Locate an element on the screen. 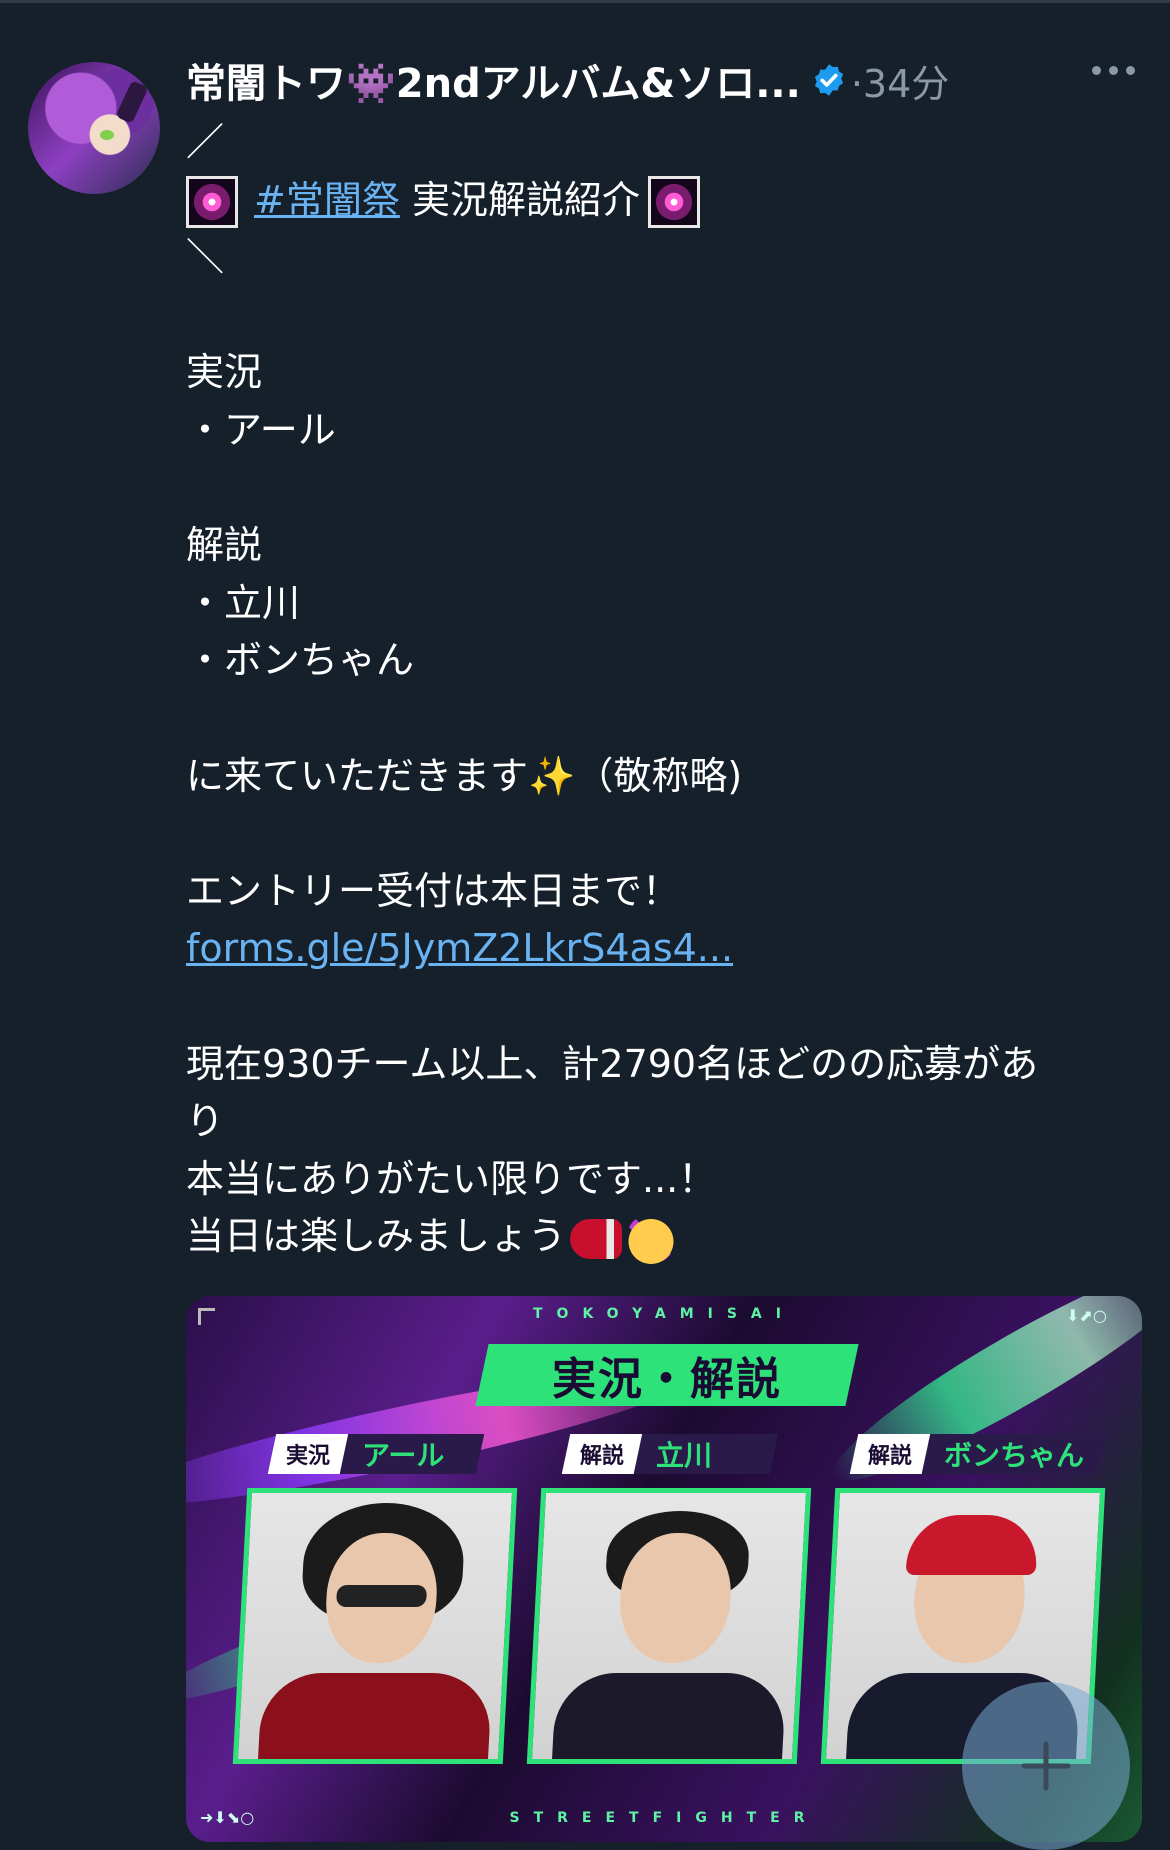  grateful-line: 本当にありがたい限りです...！ is located at coordinates (451, 1178).